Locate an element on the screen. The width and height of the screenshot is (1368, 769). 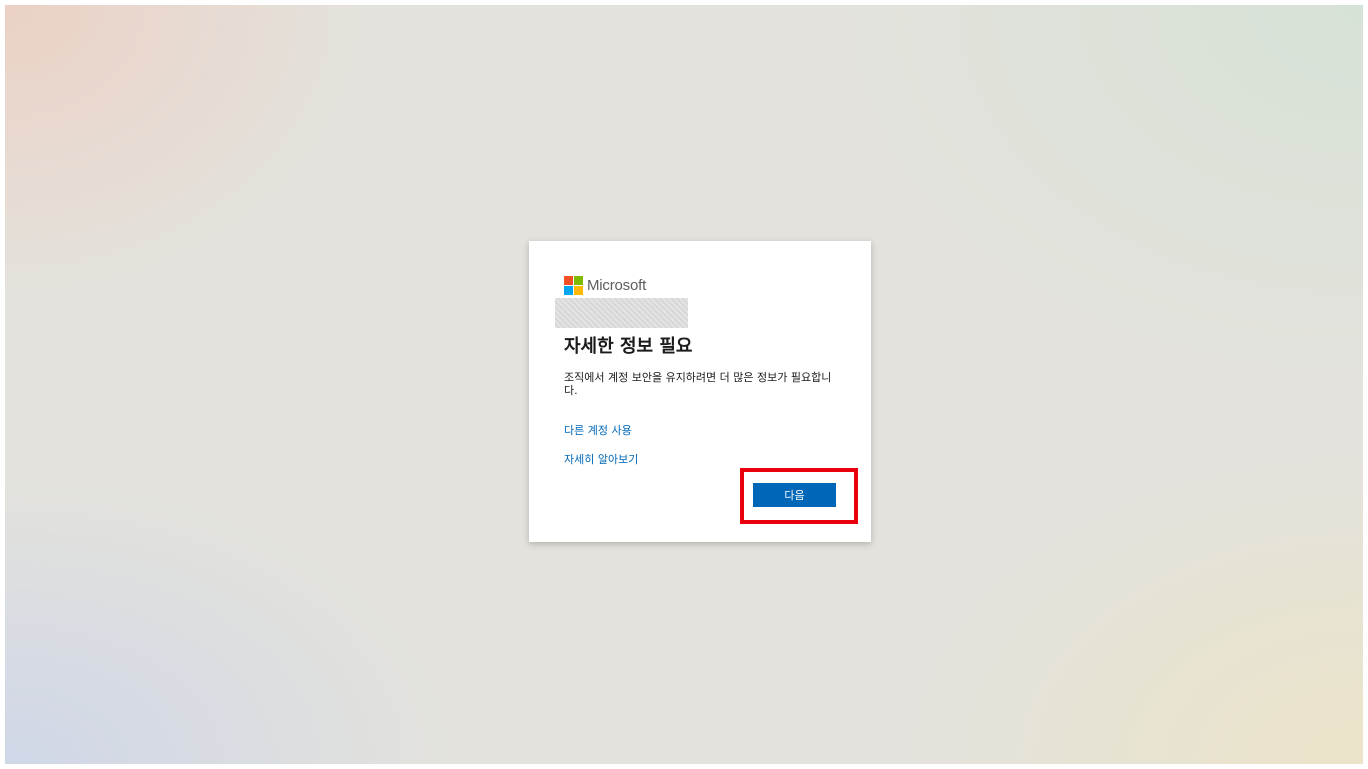
description-text: 조직에서 계정 보안을 유지하려면 더 많은 정보가 필요합니다. is located at coordinates (698, 384).